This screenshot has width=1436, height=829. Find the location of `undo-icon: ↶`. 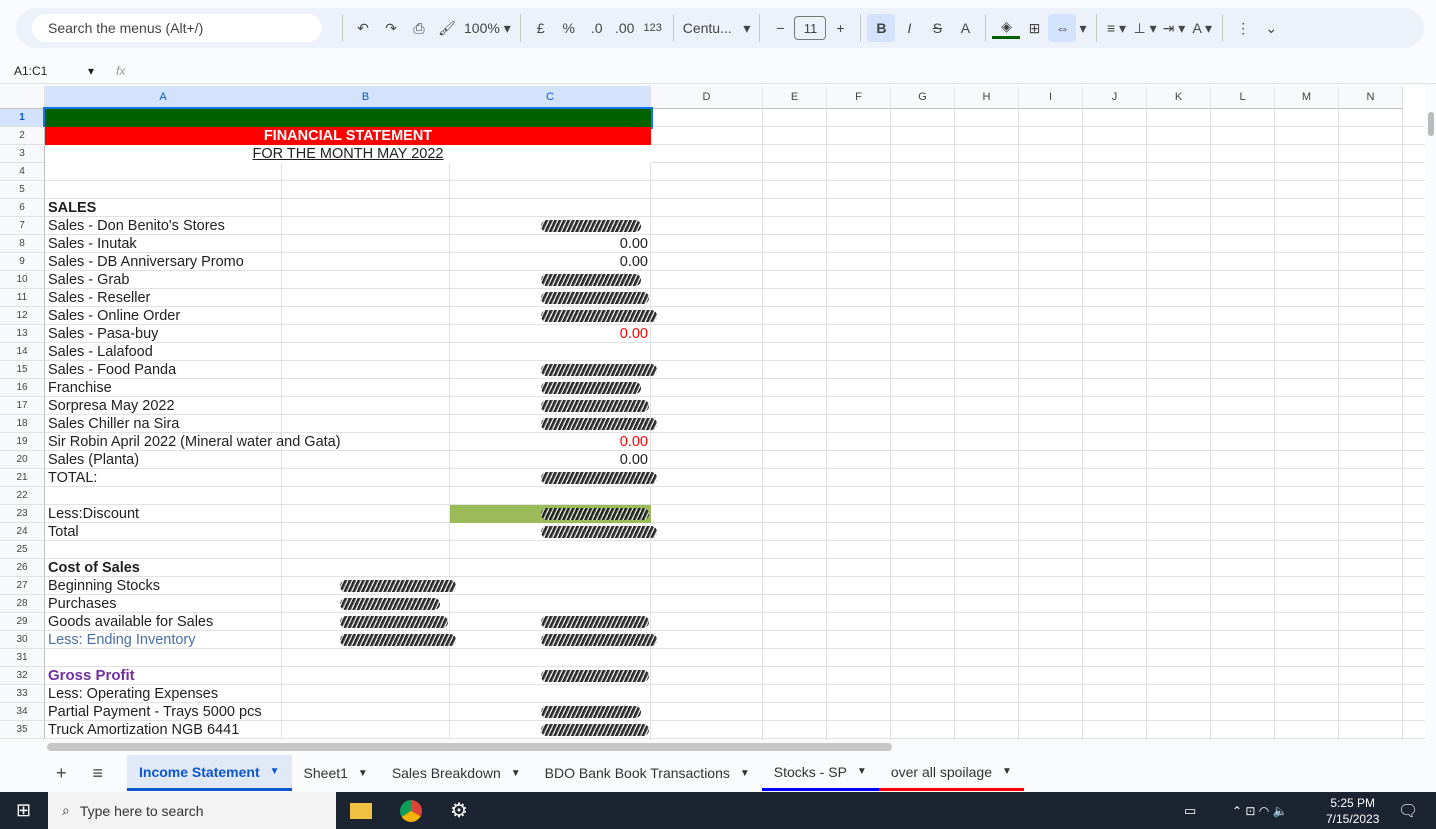

undo-icon: ↶ is located at coordinates (363, 28).